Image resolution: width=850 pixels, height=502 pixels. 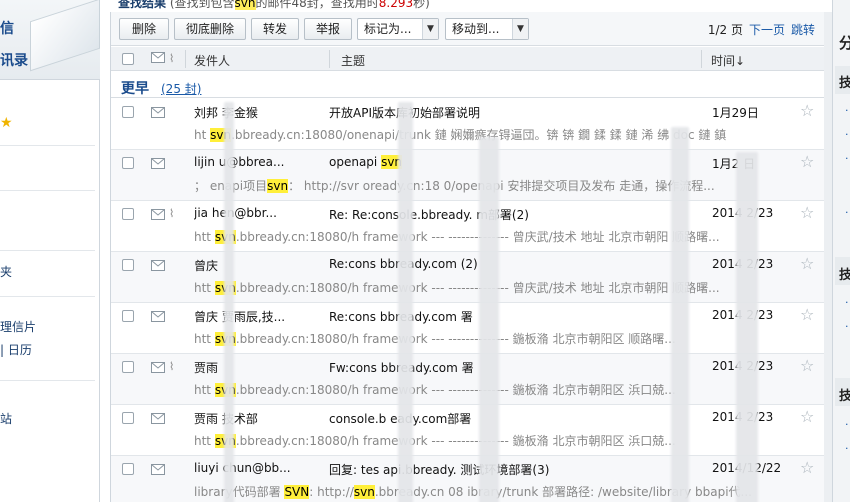 I want to click on star-icon: ★, so click(x=6, y=123).